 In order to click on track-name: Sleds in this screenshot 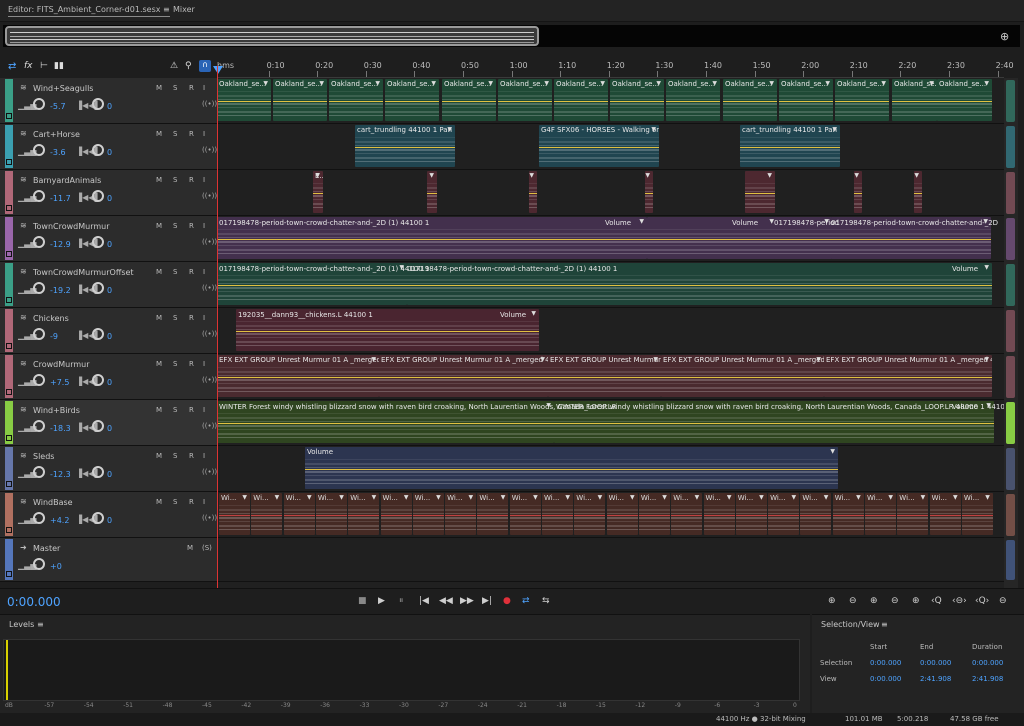, I will do `click(43, 456)`.